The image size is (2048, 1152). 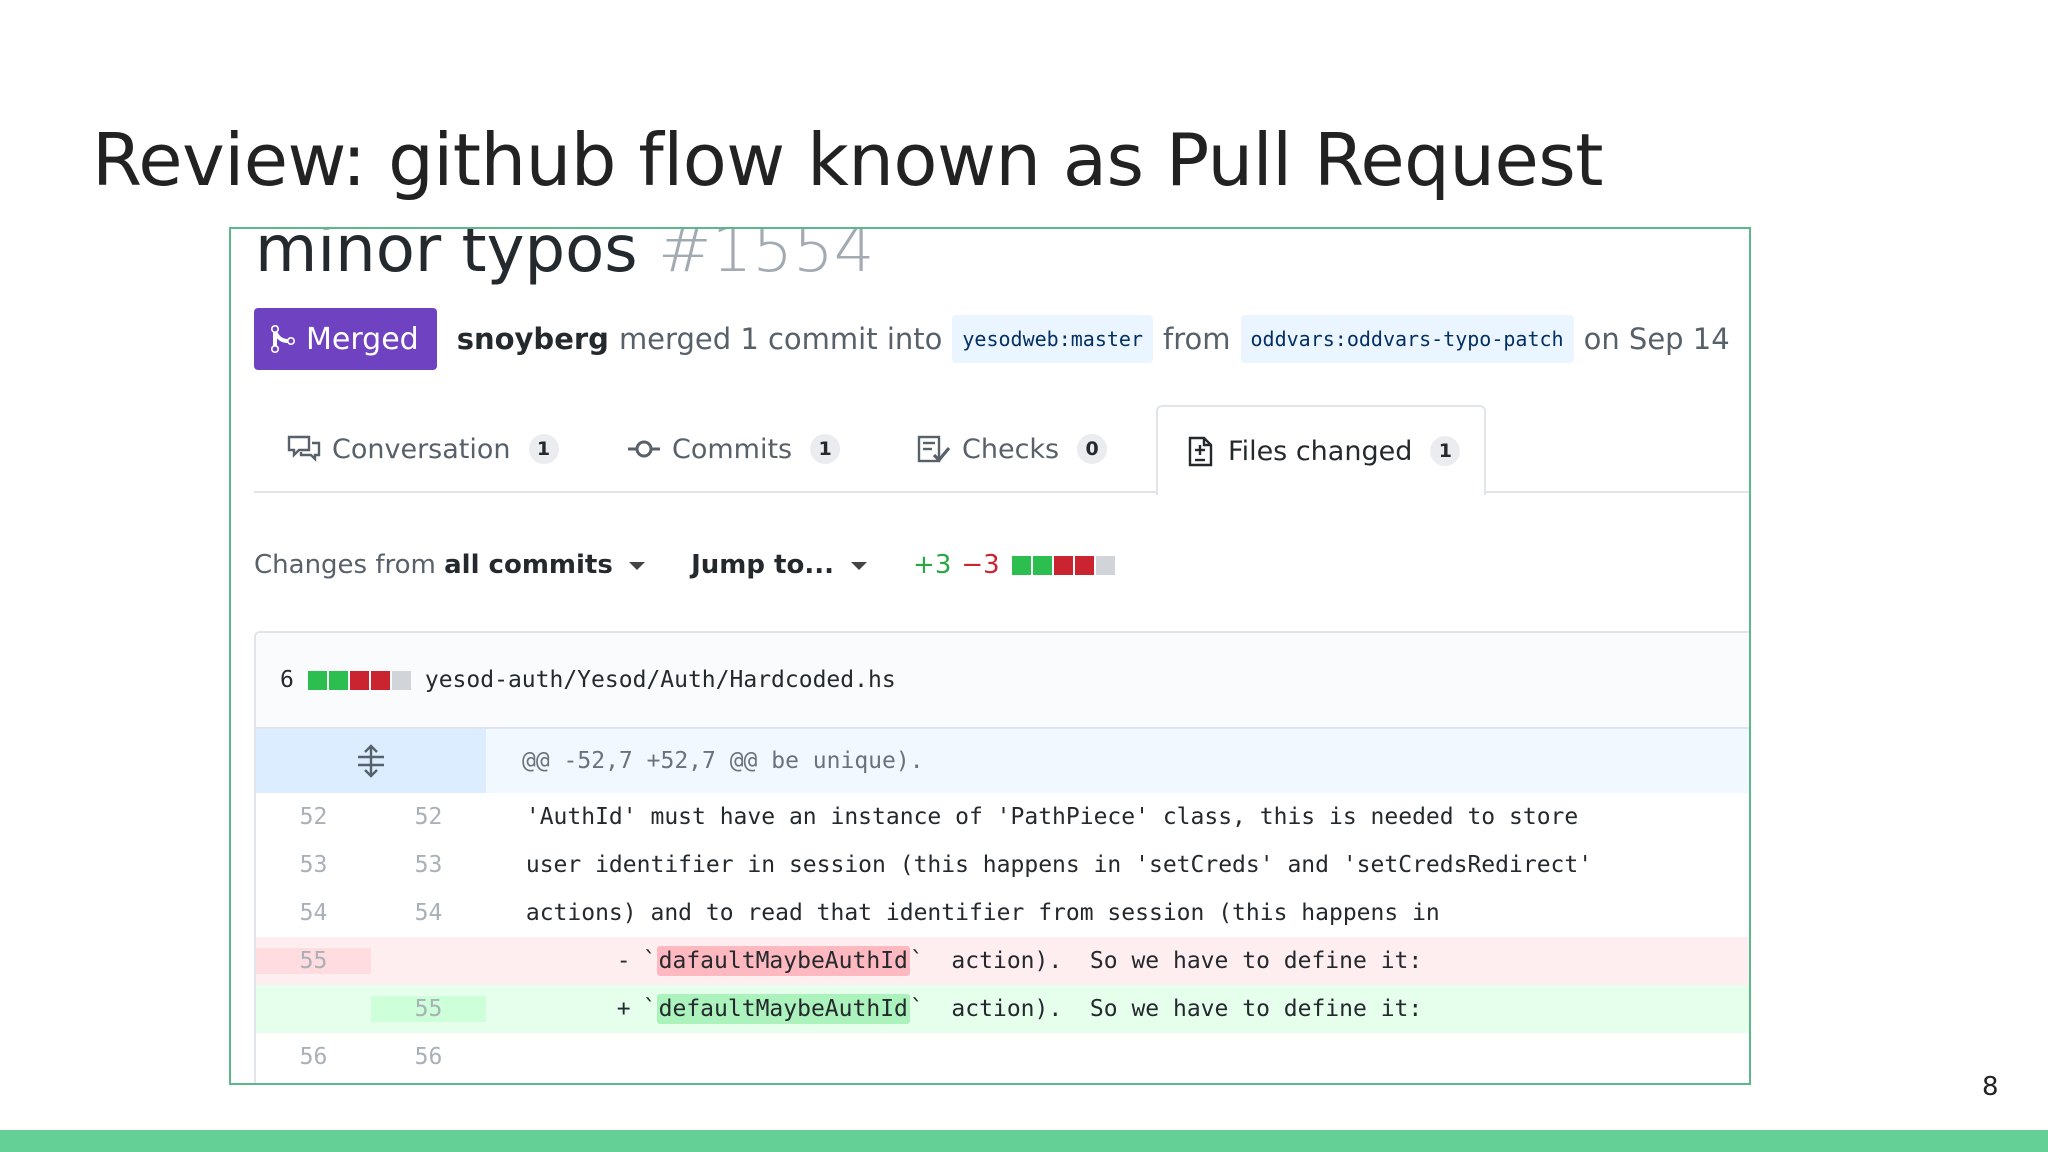 I want to click on new-line-number: 56, so click(x=428, y=1057).